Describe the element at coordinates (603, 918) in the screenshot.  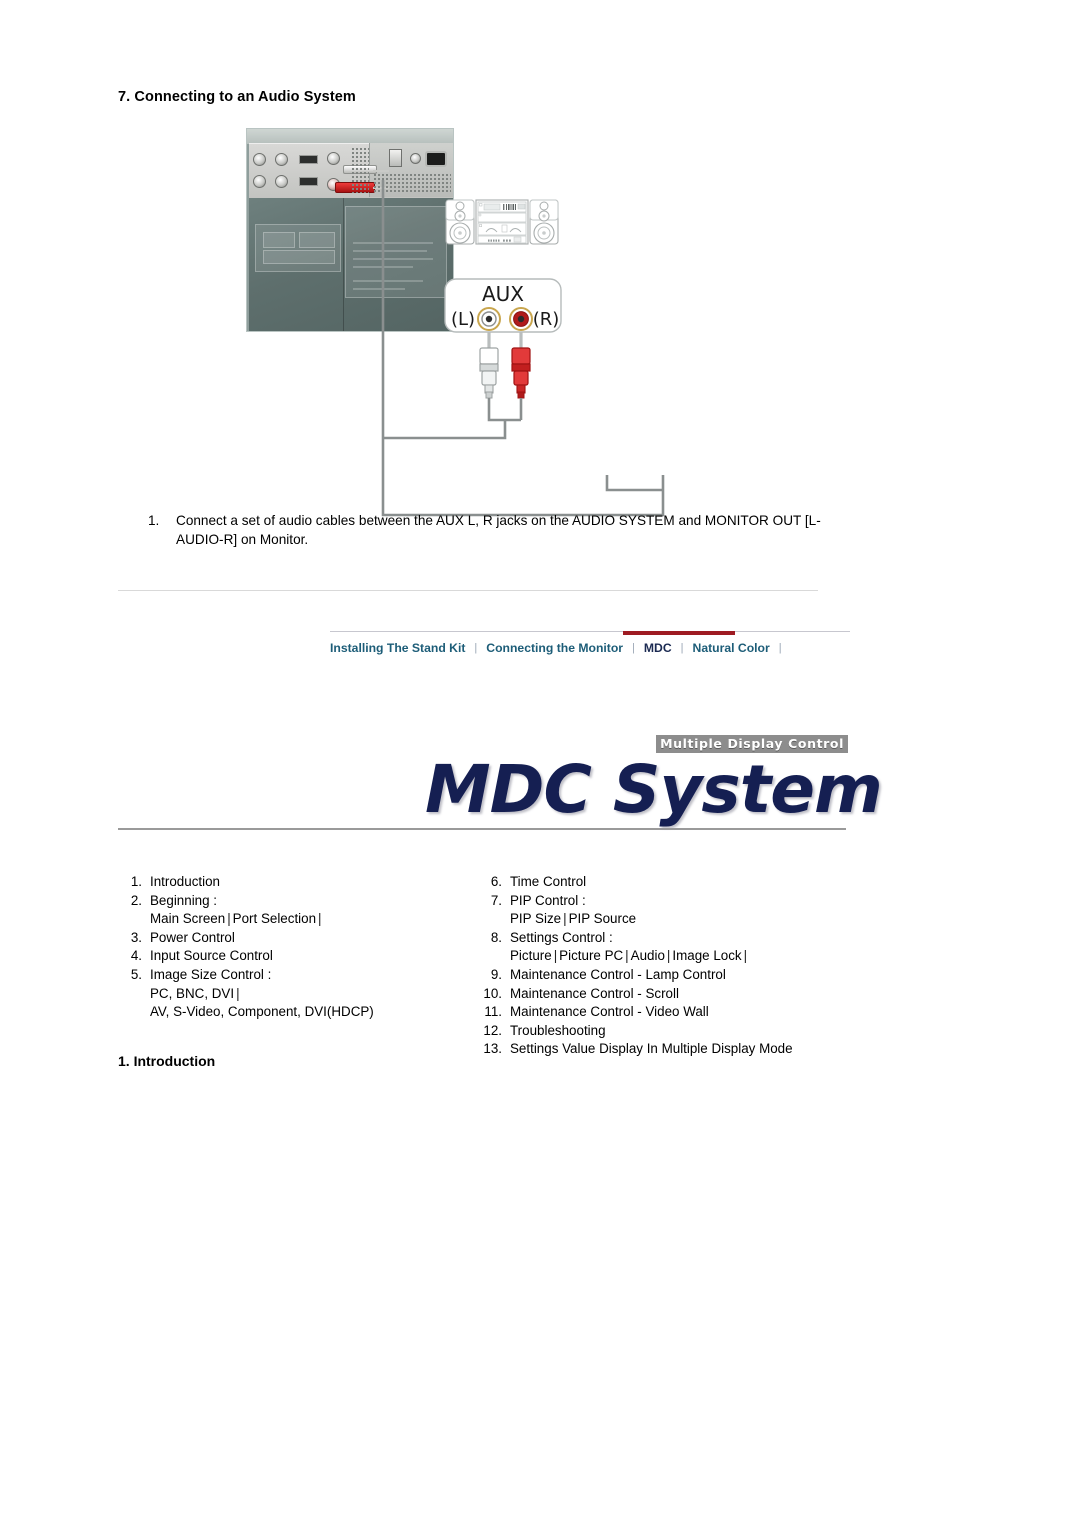
I see `toc-link-pip-source: PIP Source` at that location.